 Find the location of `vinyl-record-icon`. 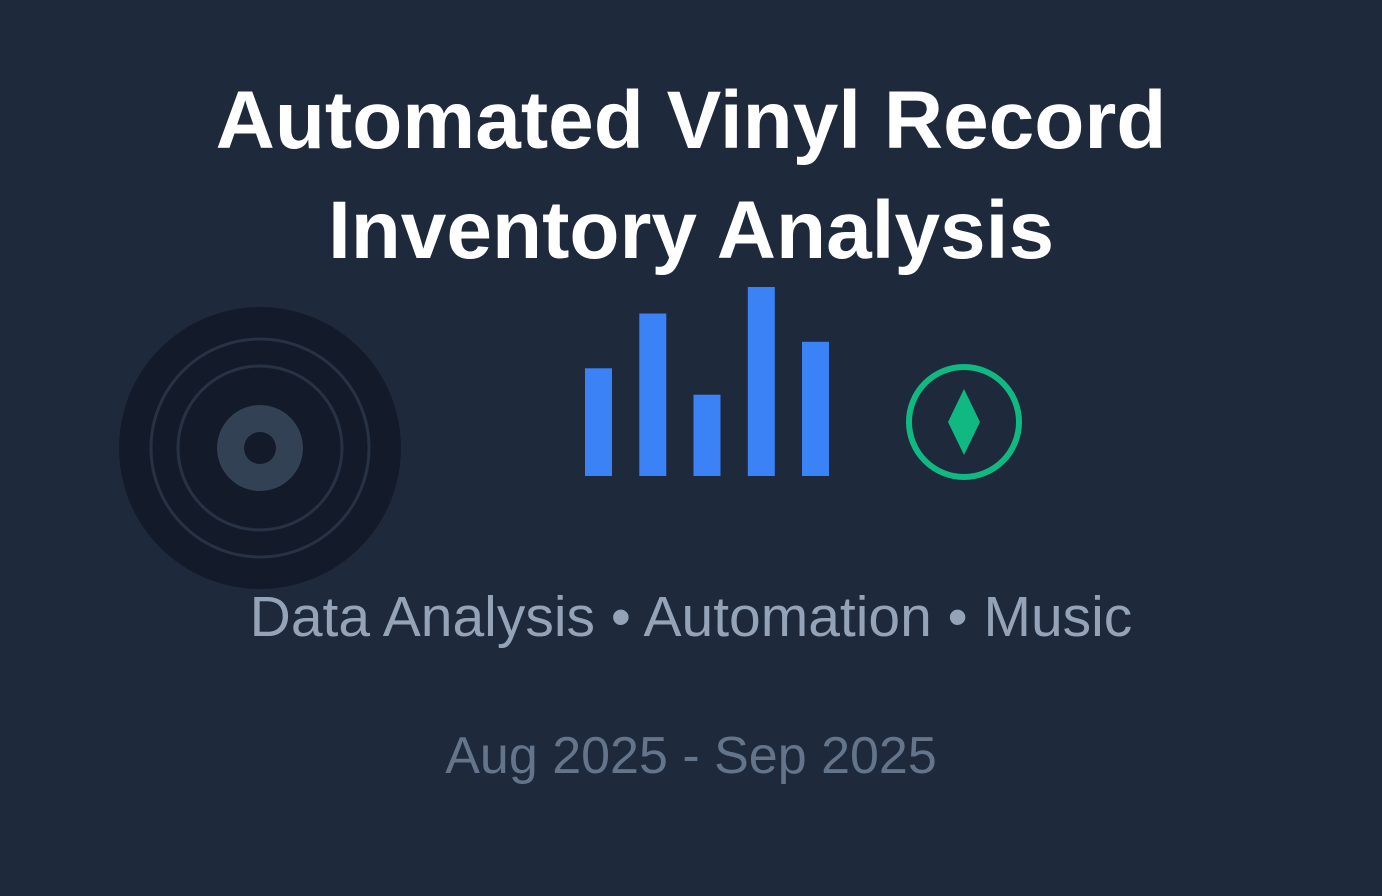

vinyl-record-icon is located at coordinates (260, 448).